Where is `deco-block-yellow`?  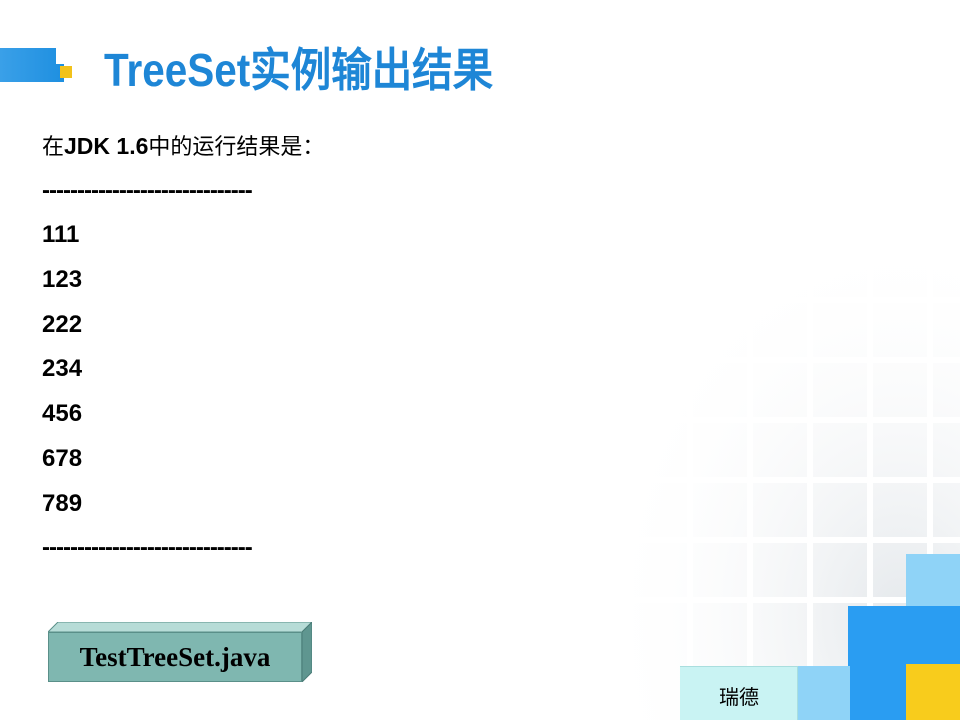
deco-block-yellow is located at coordinates (933, 692).